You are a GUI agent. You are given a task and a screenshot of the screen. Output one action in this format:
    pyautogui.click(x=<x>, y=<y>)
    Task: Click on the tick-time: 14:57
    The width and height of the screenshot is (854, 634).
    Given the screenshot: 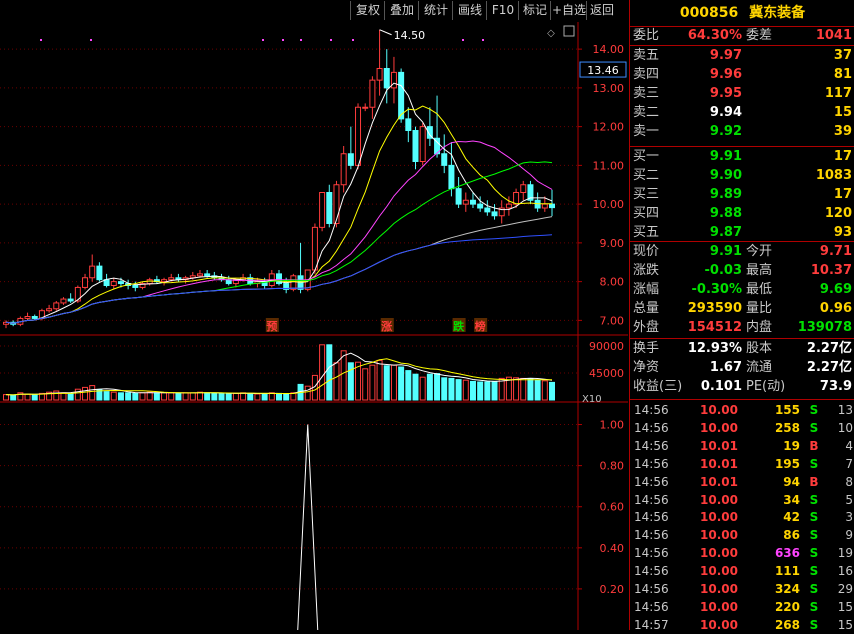 What is the action you would take?
    pyautogui.click(x=651, y=624)
    